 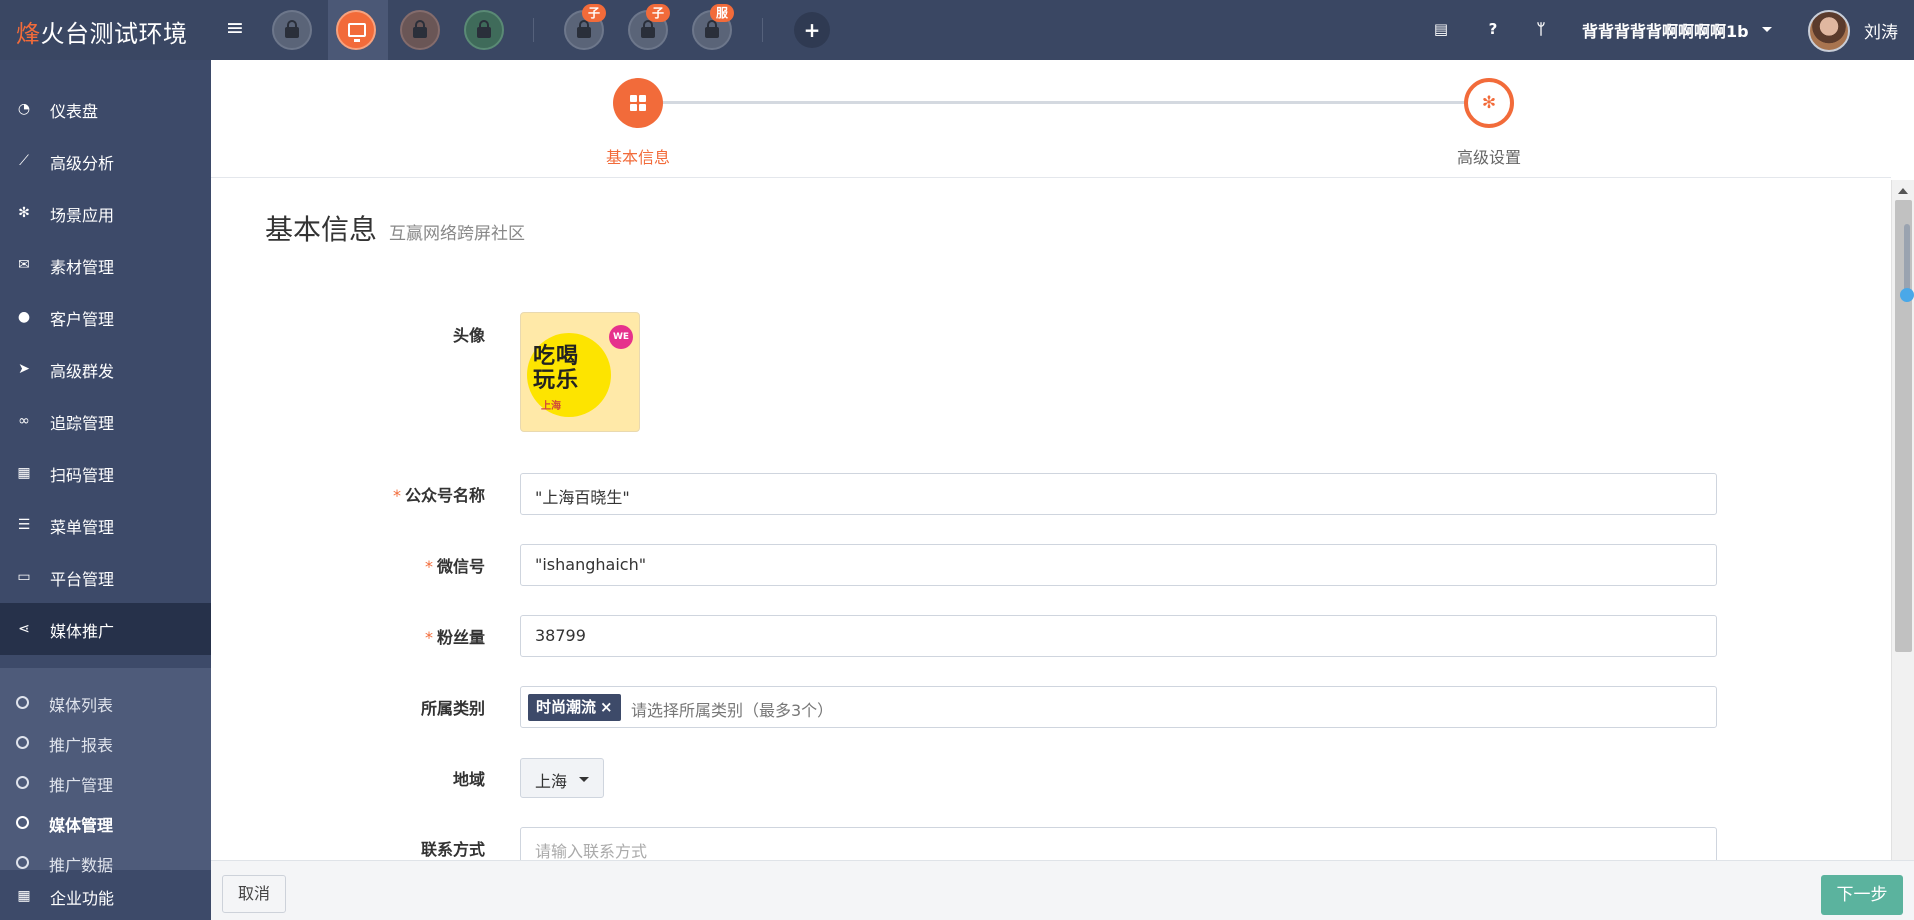 I want to click on sidebar-item-customers: ● 客户管理, so click(x=105, y=317).